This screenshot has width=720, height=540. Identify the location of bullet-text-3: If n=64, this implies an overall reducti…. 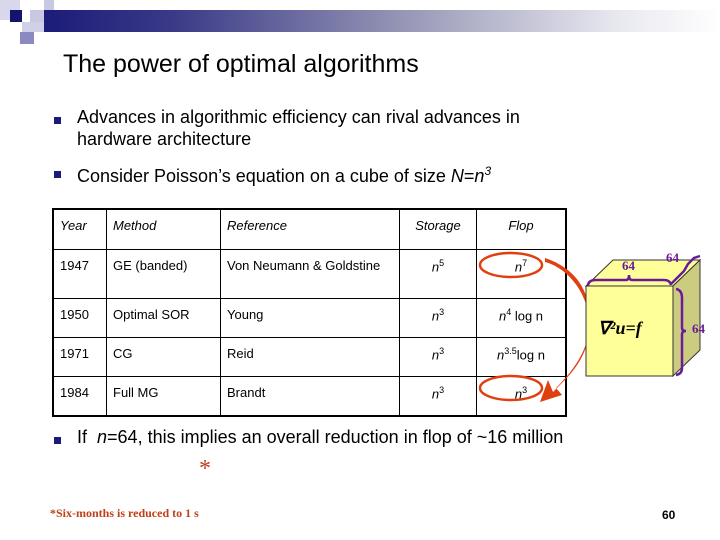
(320, 437).